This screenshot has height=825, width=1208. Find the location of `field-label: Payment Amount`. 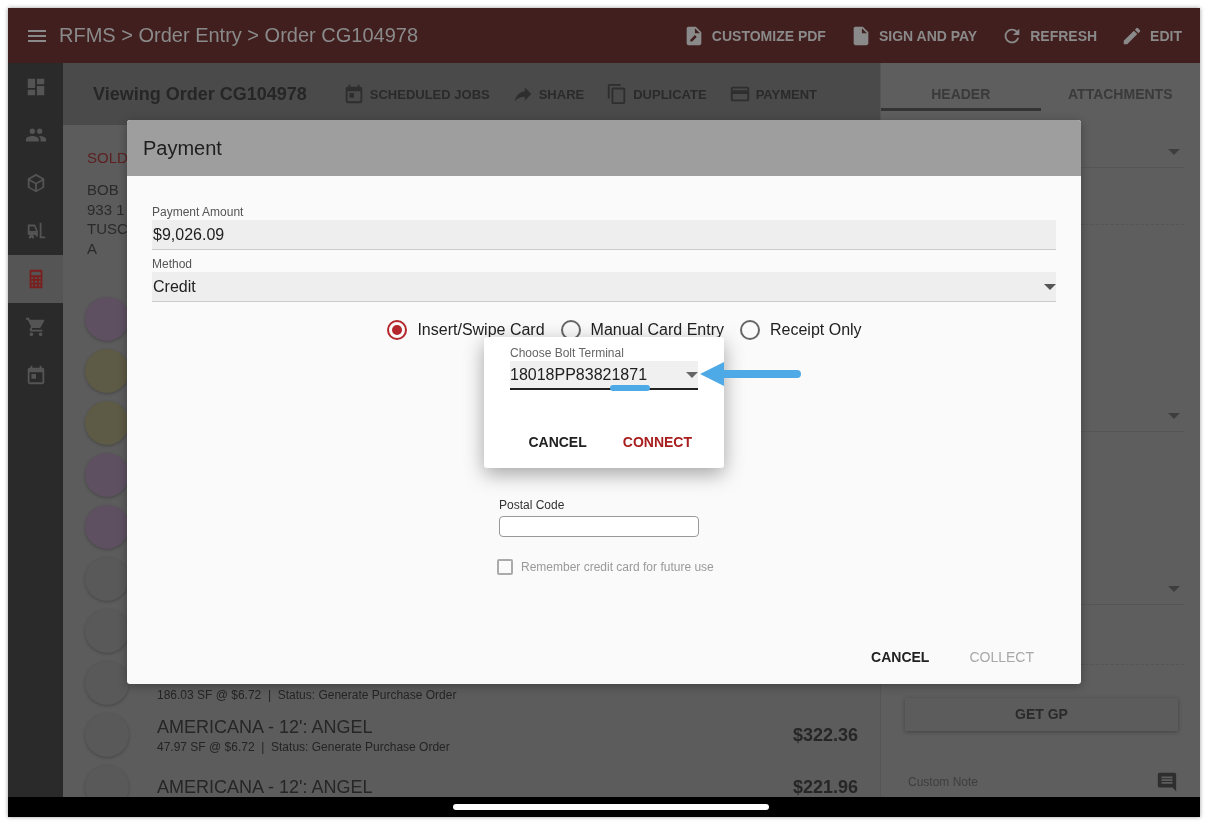

field-label: Payment Amount is located at coordinates (198, 212).